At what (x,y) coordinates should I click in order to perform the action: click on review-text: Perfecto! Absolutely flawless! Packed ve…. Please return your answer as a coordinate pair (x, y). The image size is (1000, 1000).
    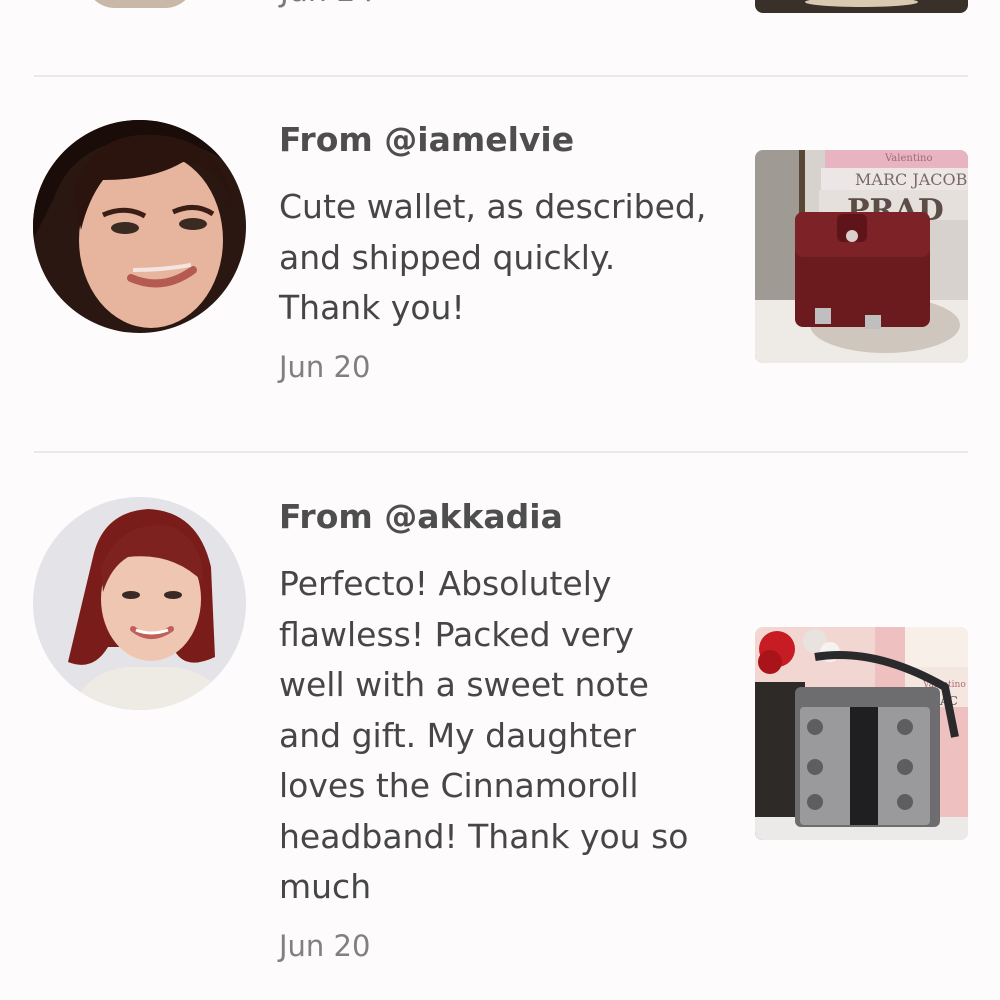
    Looking at the image, I should click on (484, 735).